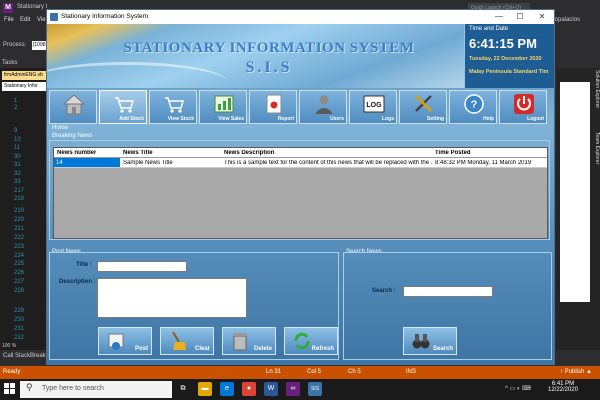 The height and width of the screenshot is (400, 600). I want to click on taskbar-date: 12/22/2020, so click(563, 390).